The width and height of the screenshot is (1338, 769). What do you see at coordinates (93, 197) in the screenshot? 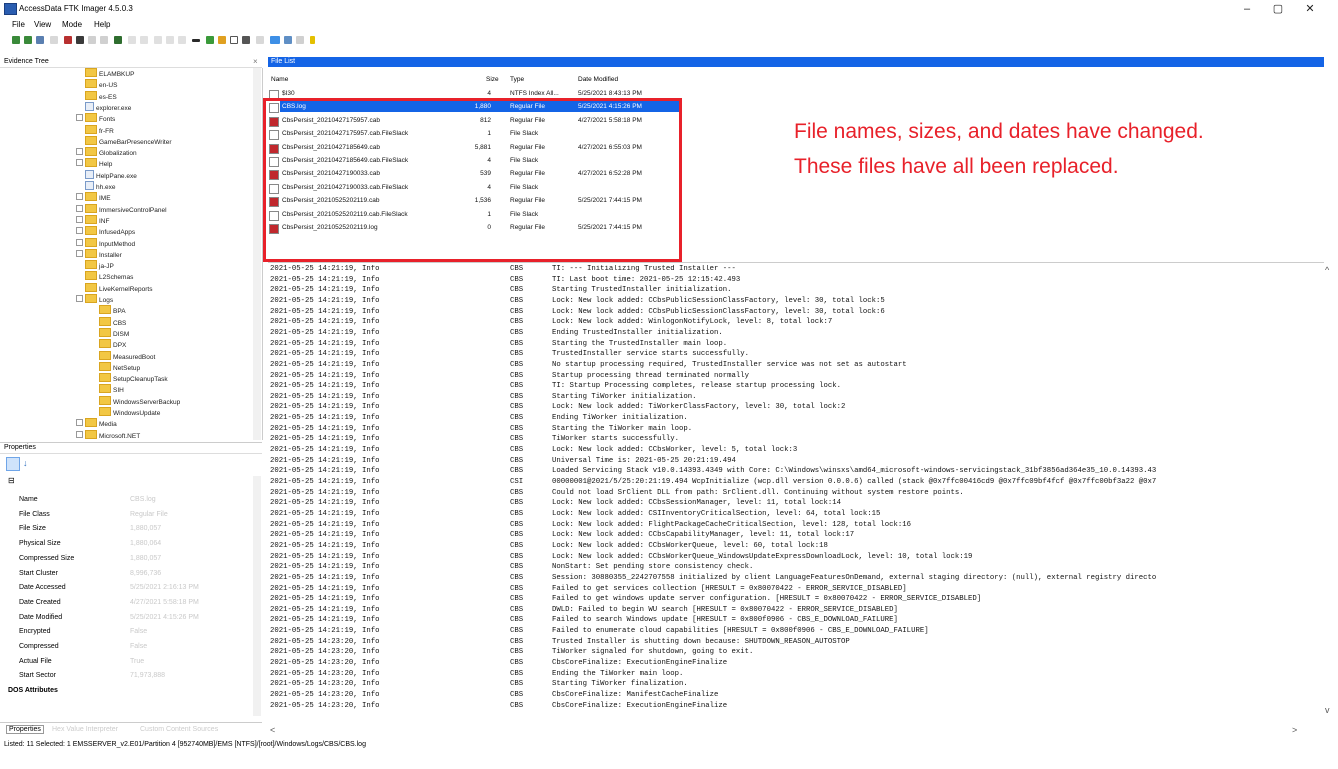
I see `tree-item: IME` at bounding box center [93, 197].